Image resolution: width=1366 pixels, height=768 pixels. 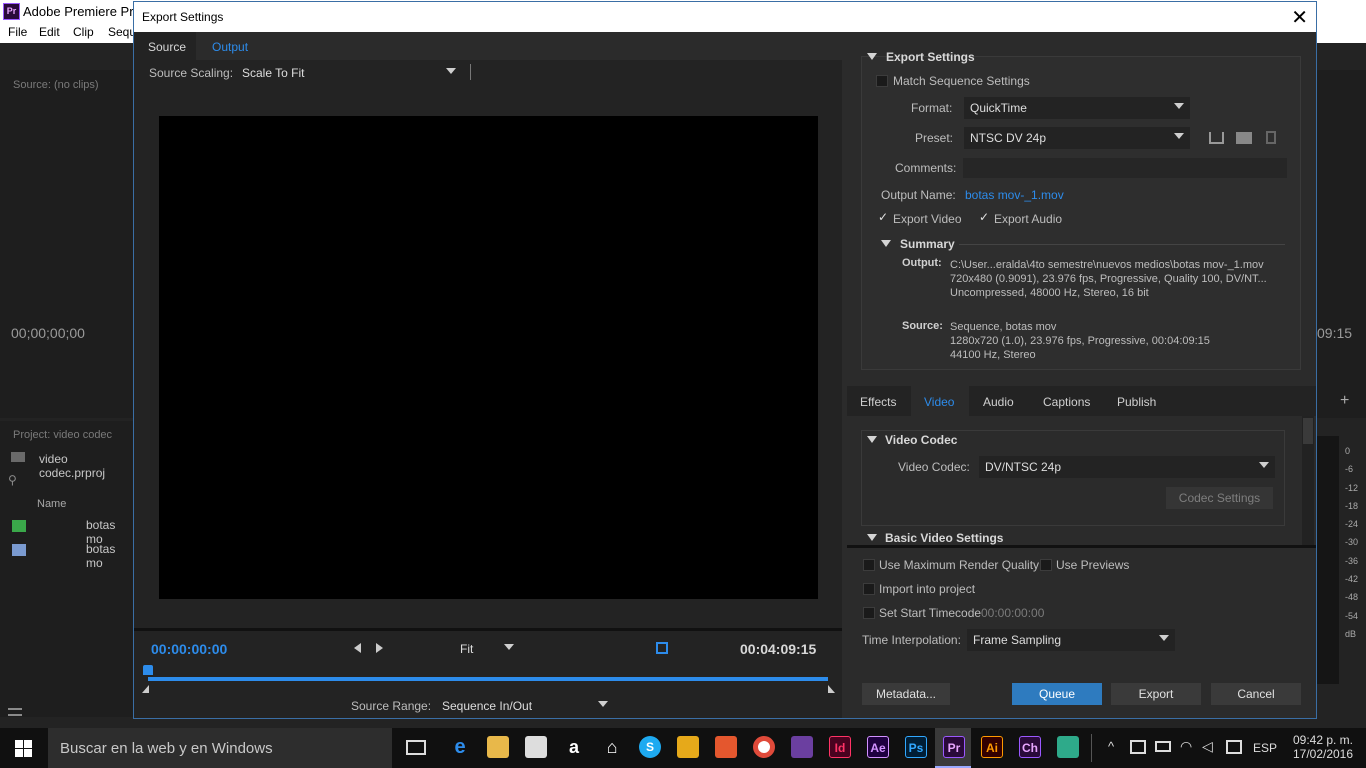 What do you see at coordinates (1186, 746) in the screenshot?
I see `wifi-icon: ◠` at bounding box center [1186, 746].